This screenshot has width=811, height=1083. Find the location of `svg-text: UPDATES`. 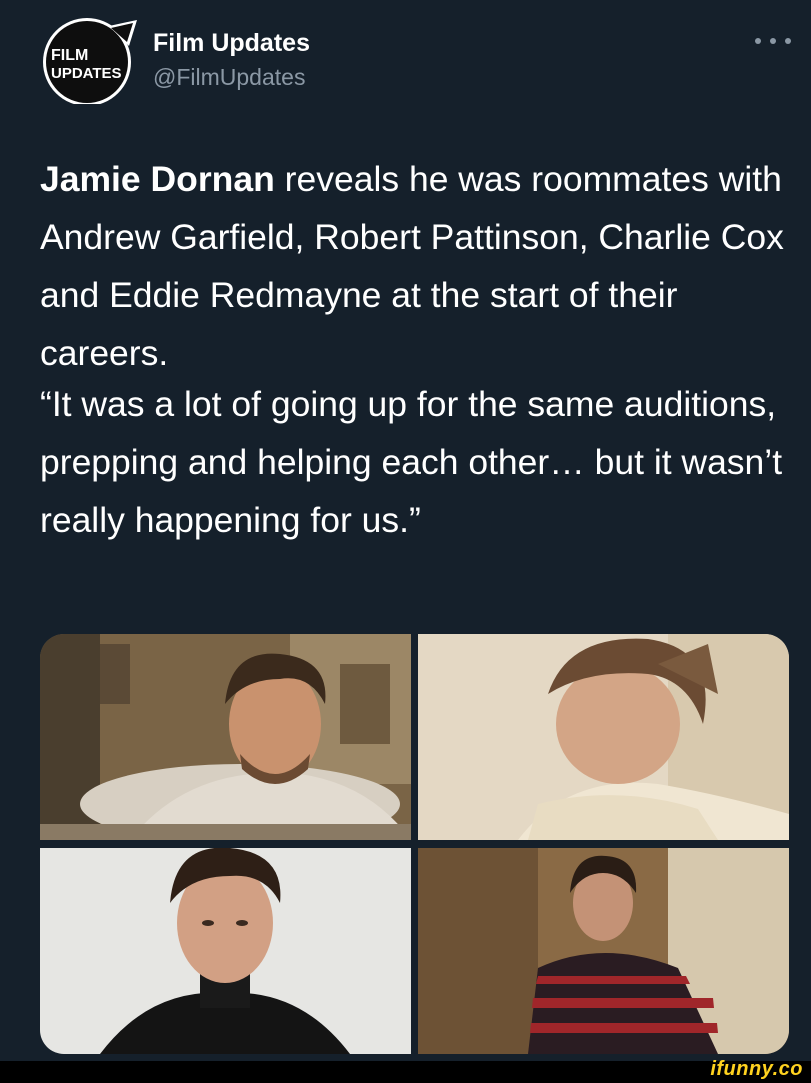

svg-text: UPDATES is located at coordinates (86, 73).